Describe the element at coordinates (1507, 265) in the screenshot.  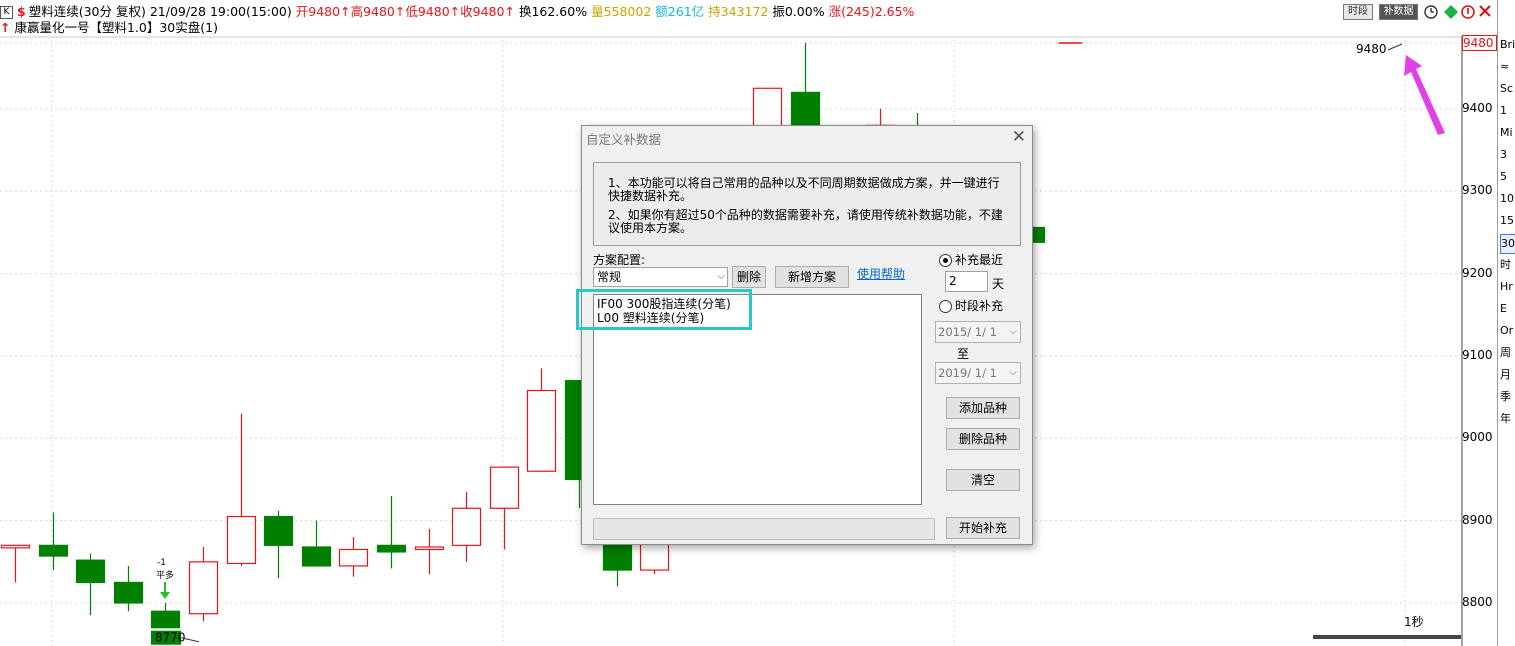
I see `period-item: 时` at that location.